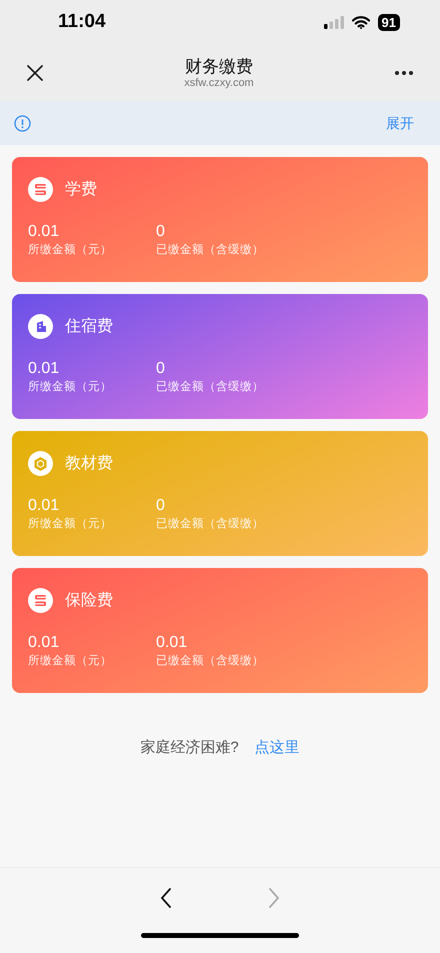  What do you see at coordinates (334, 22) in the screenshot?
I see `signal-icon` at bounding box center [334, 22].